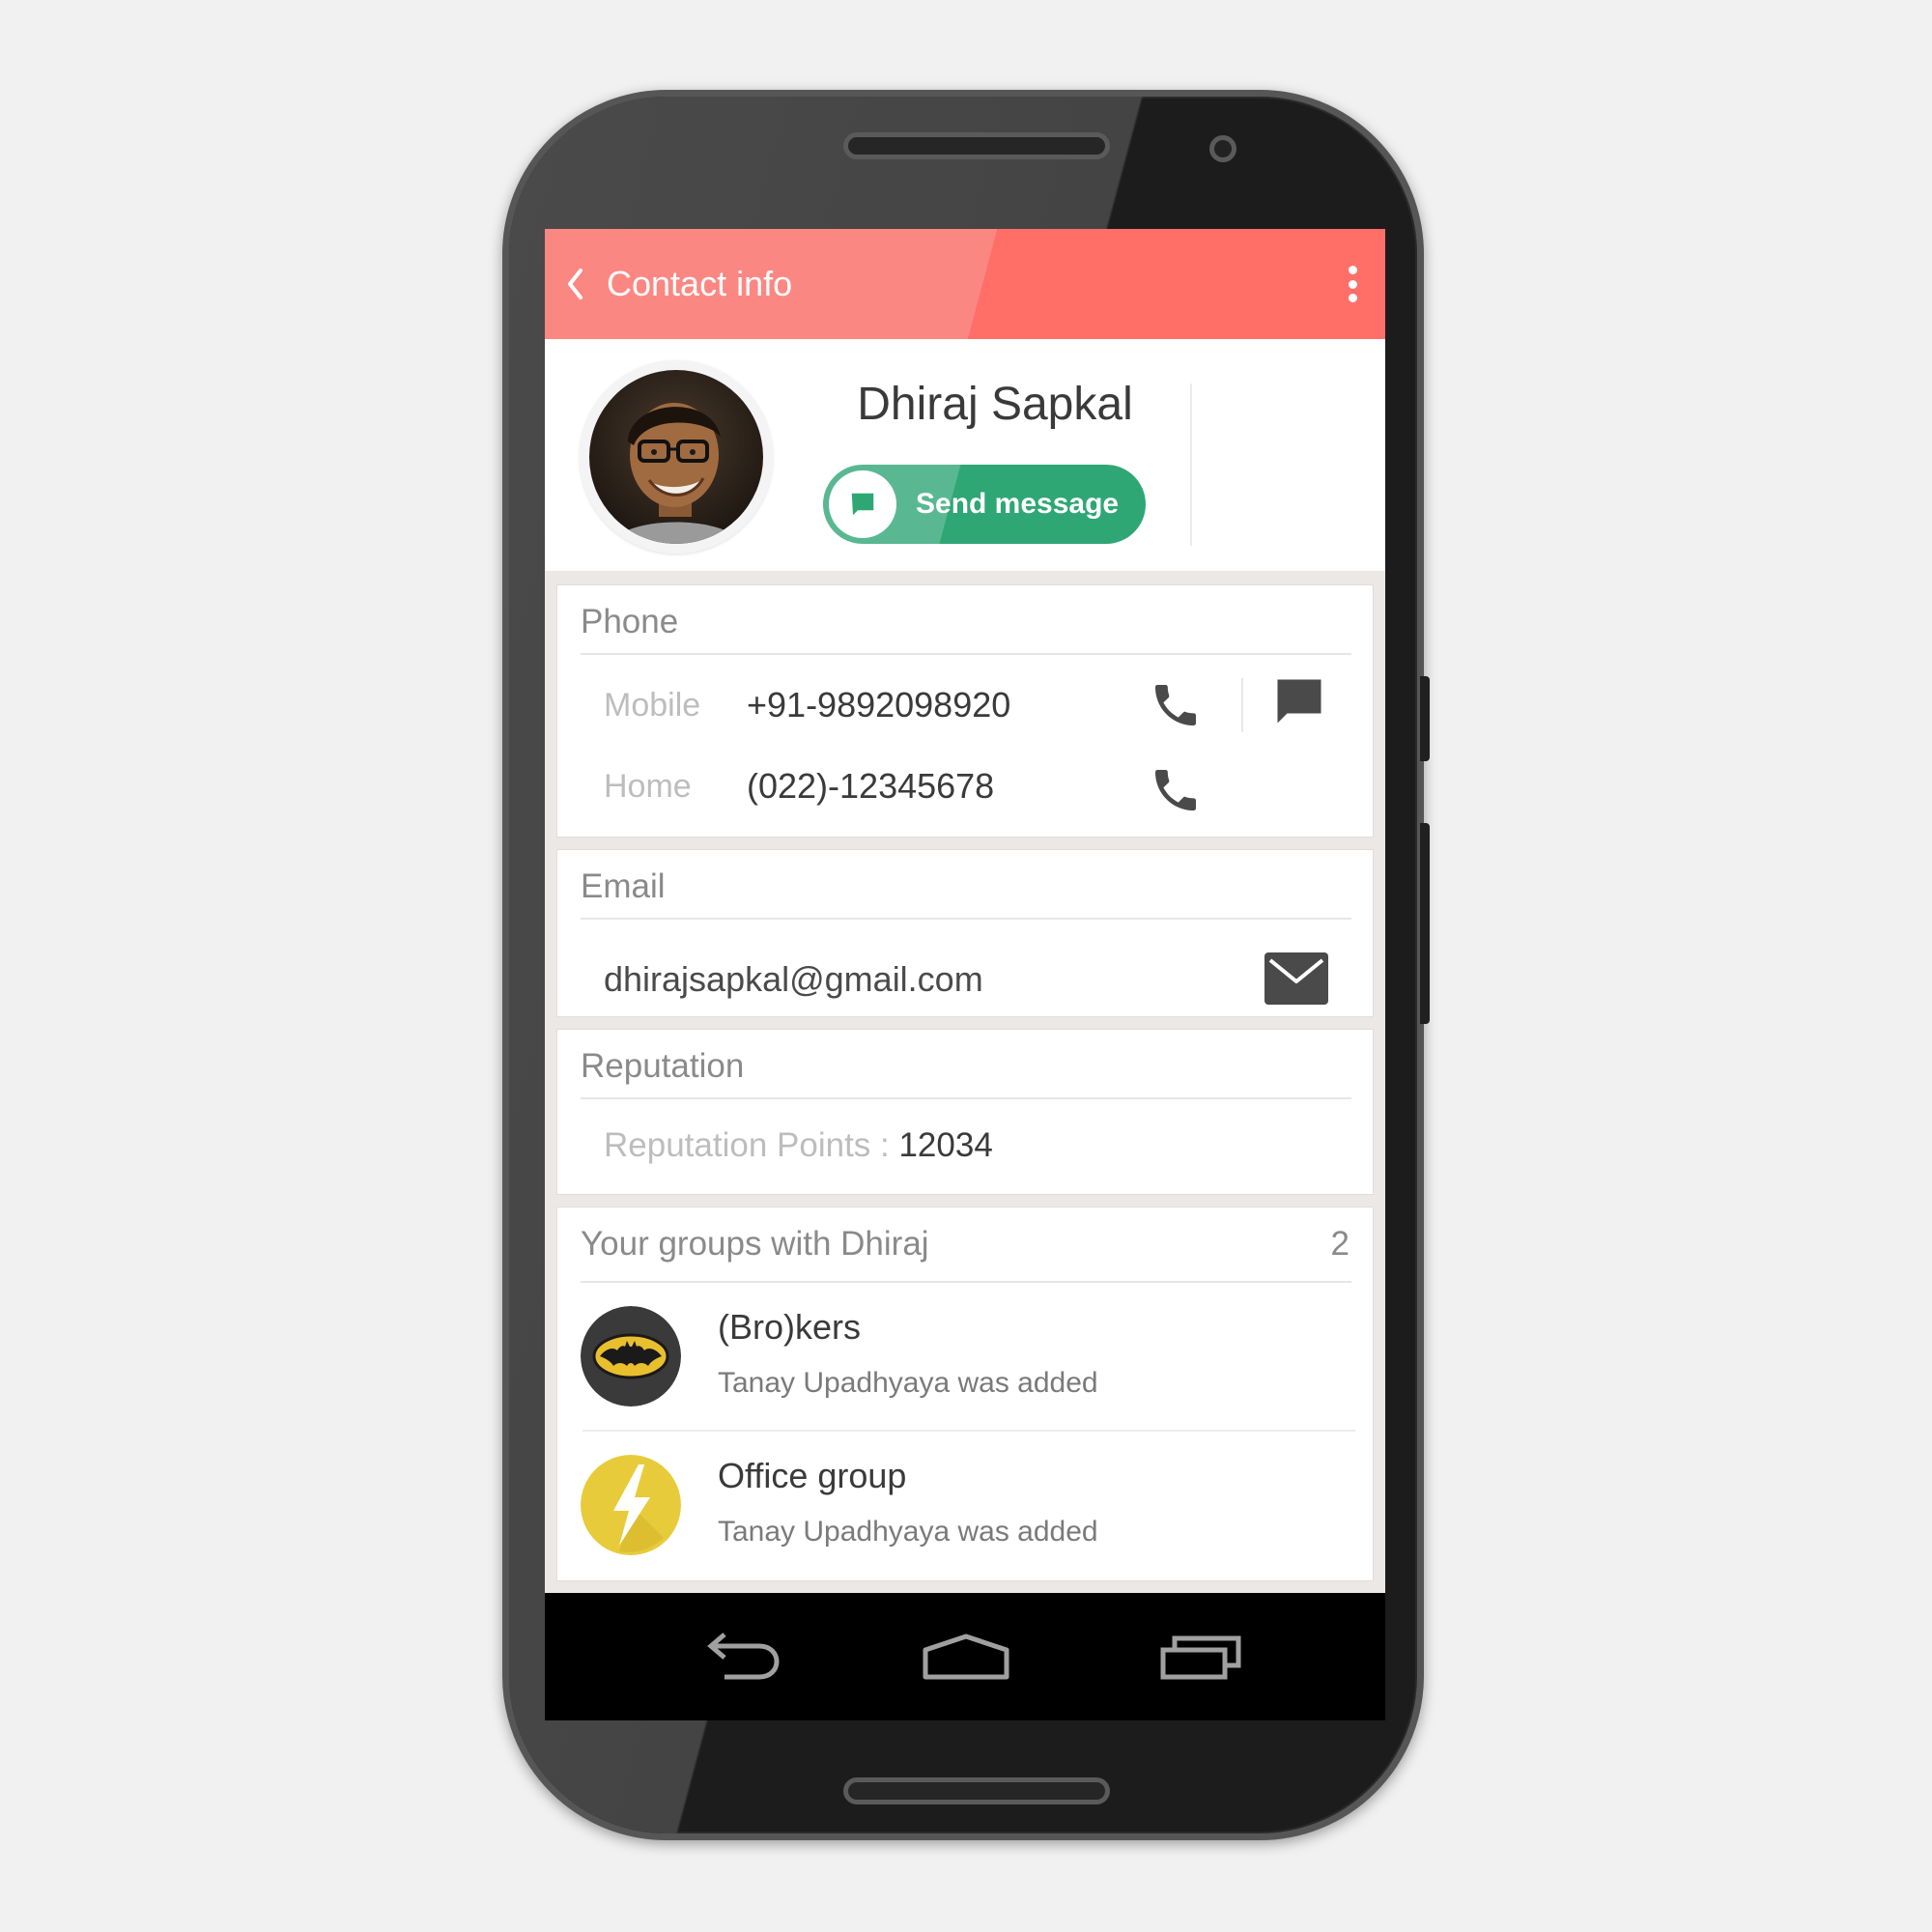 The width and height of the screenshot is (1932, 1932). I want to click on home-icon, so click(966, 1657).